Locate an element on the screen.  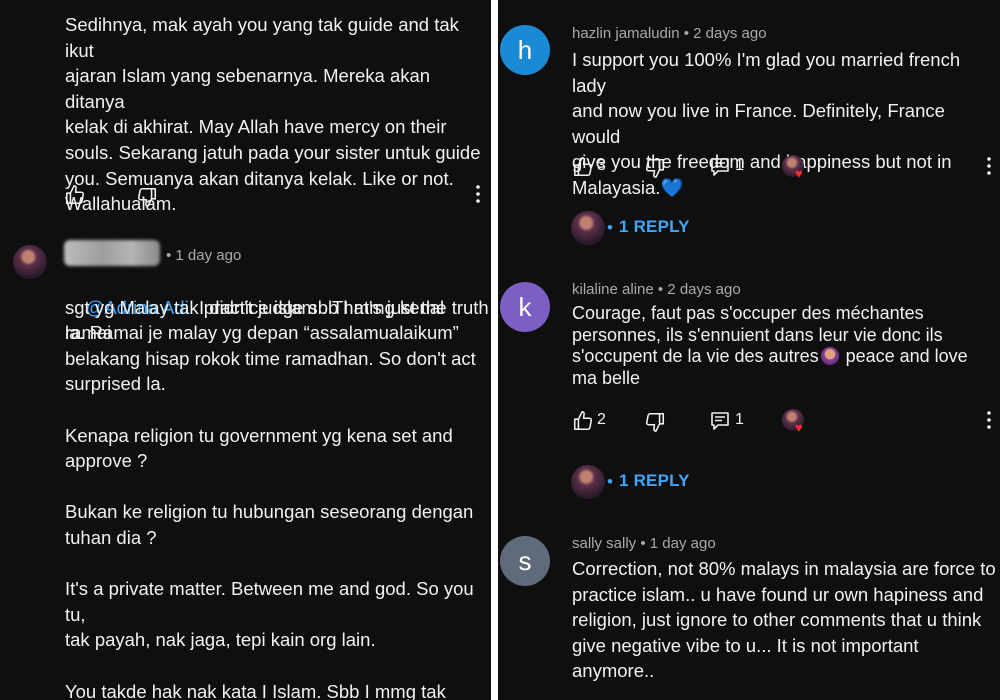
comment-header: hazlin jamaludin • 2 days ago is located at coordinates (669, 33).